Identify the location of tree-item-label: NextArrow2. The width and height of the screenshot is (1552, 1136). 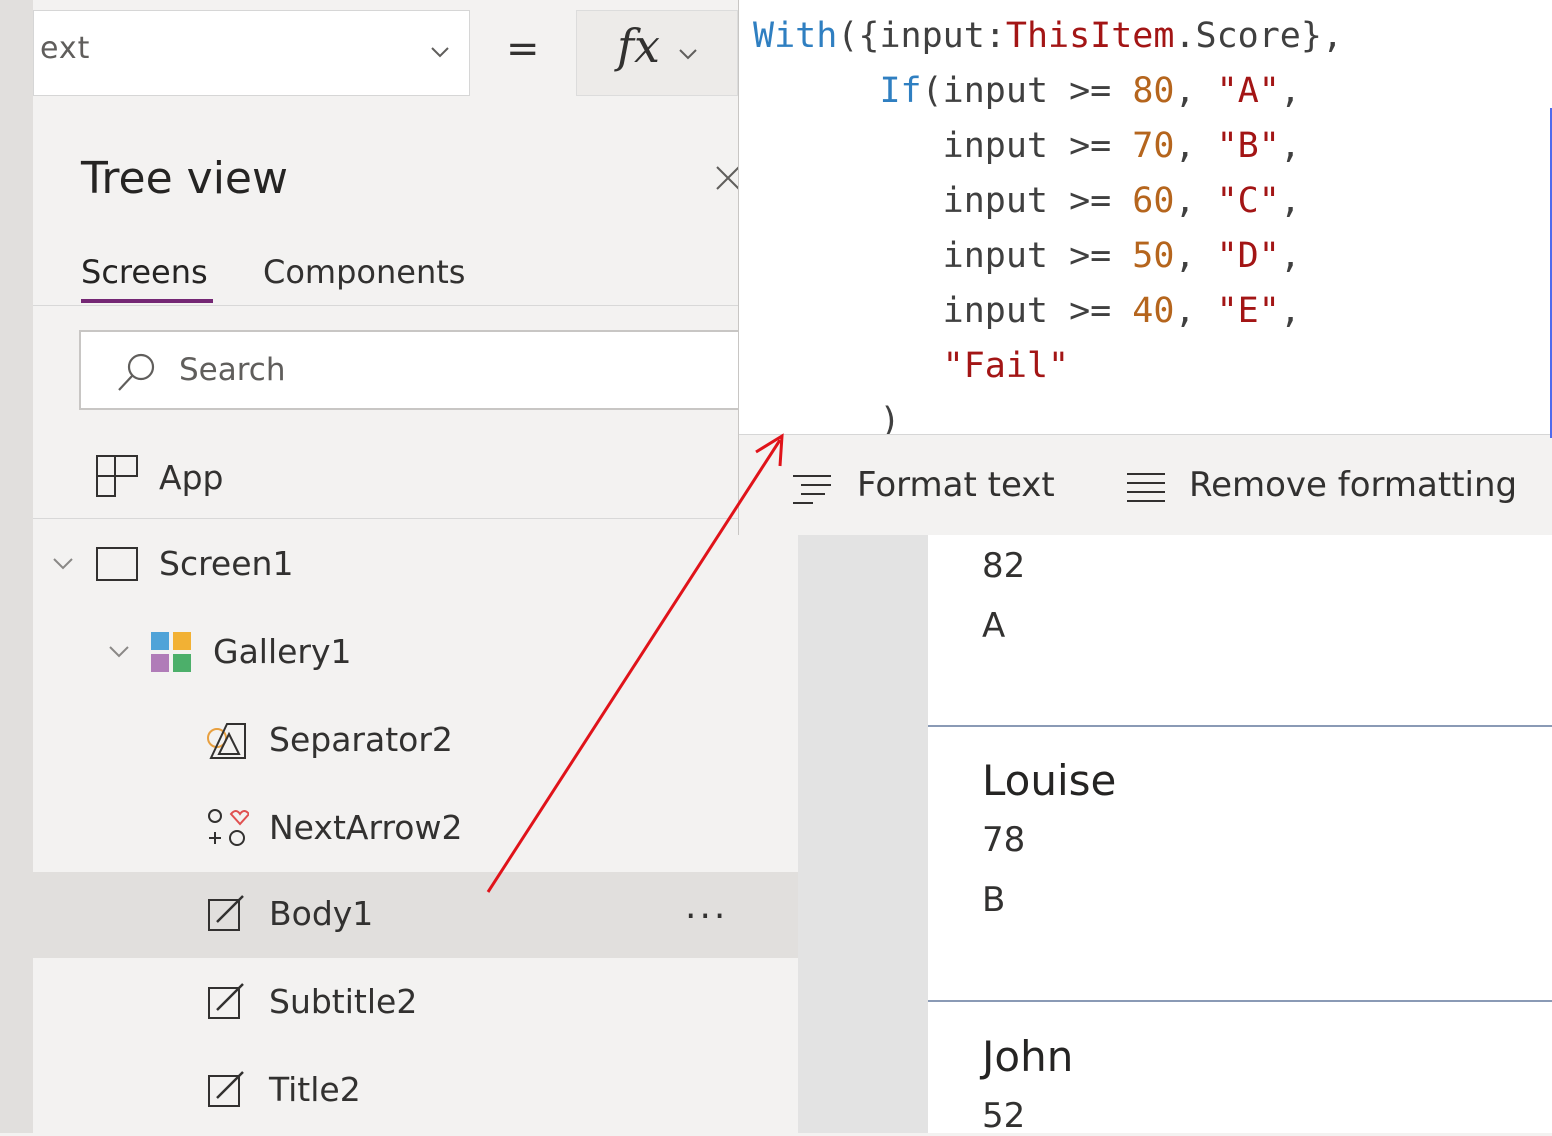
(366, 827).